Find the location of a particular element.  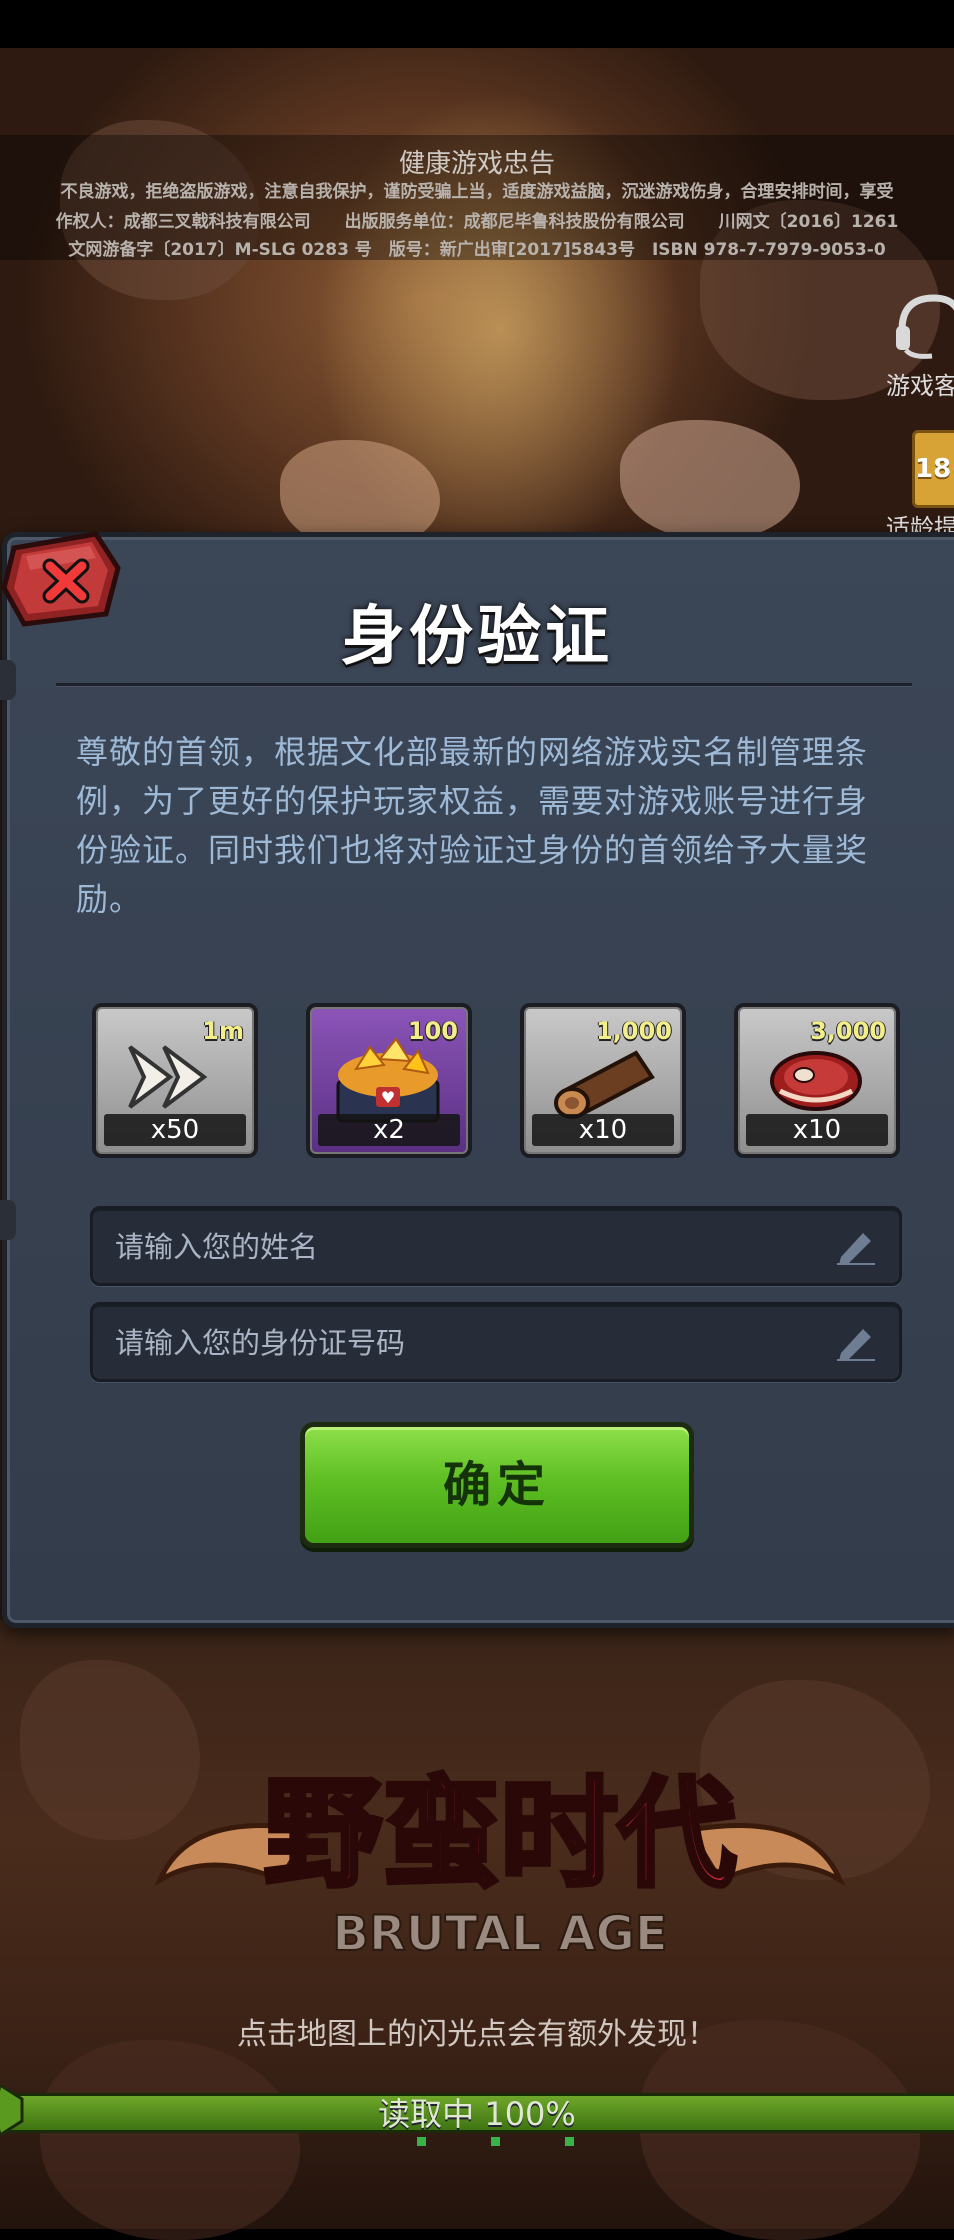

meat-icon is located at coordinates (816, 1081).